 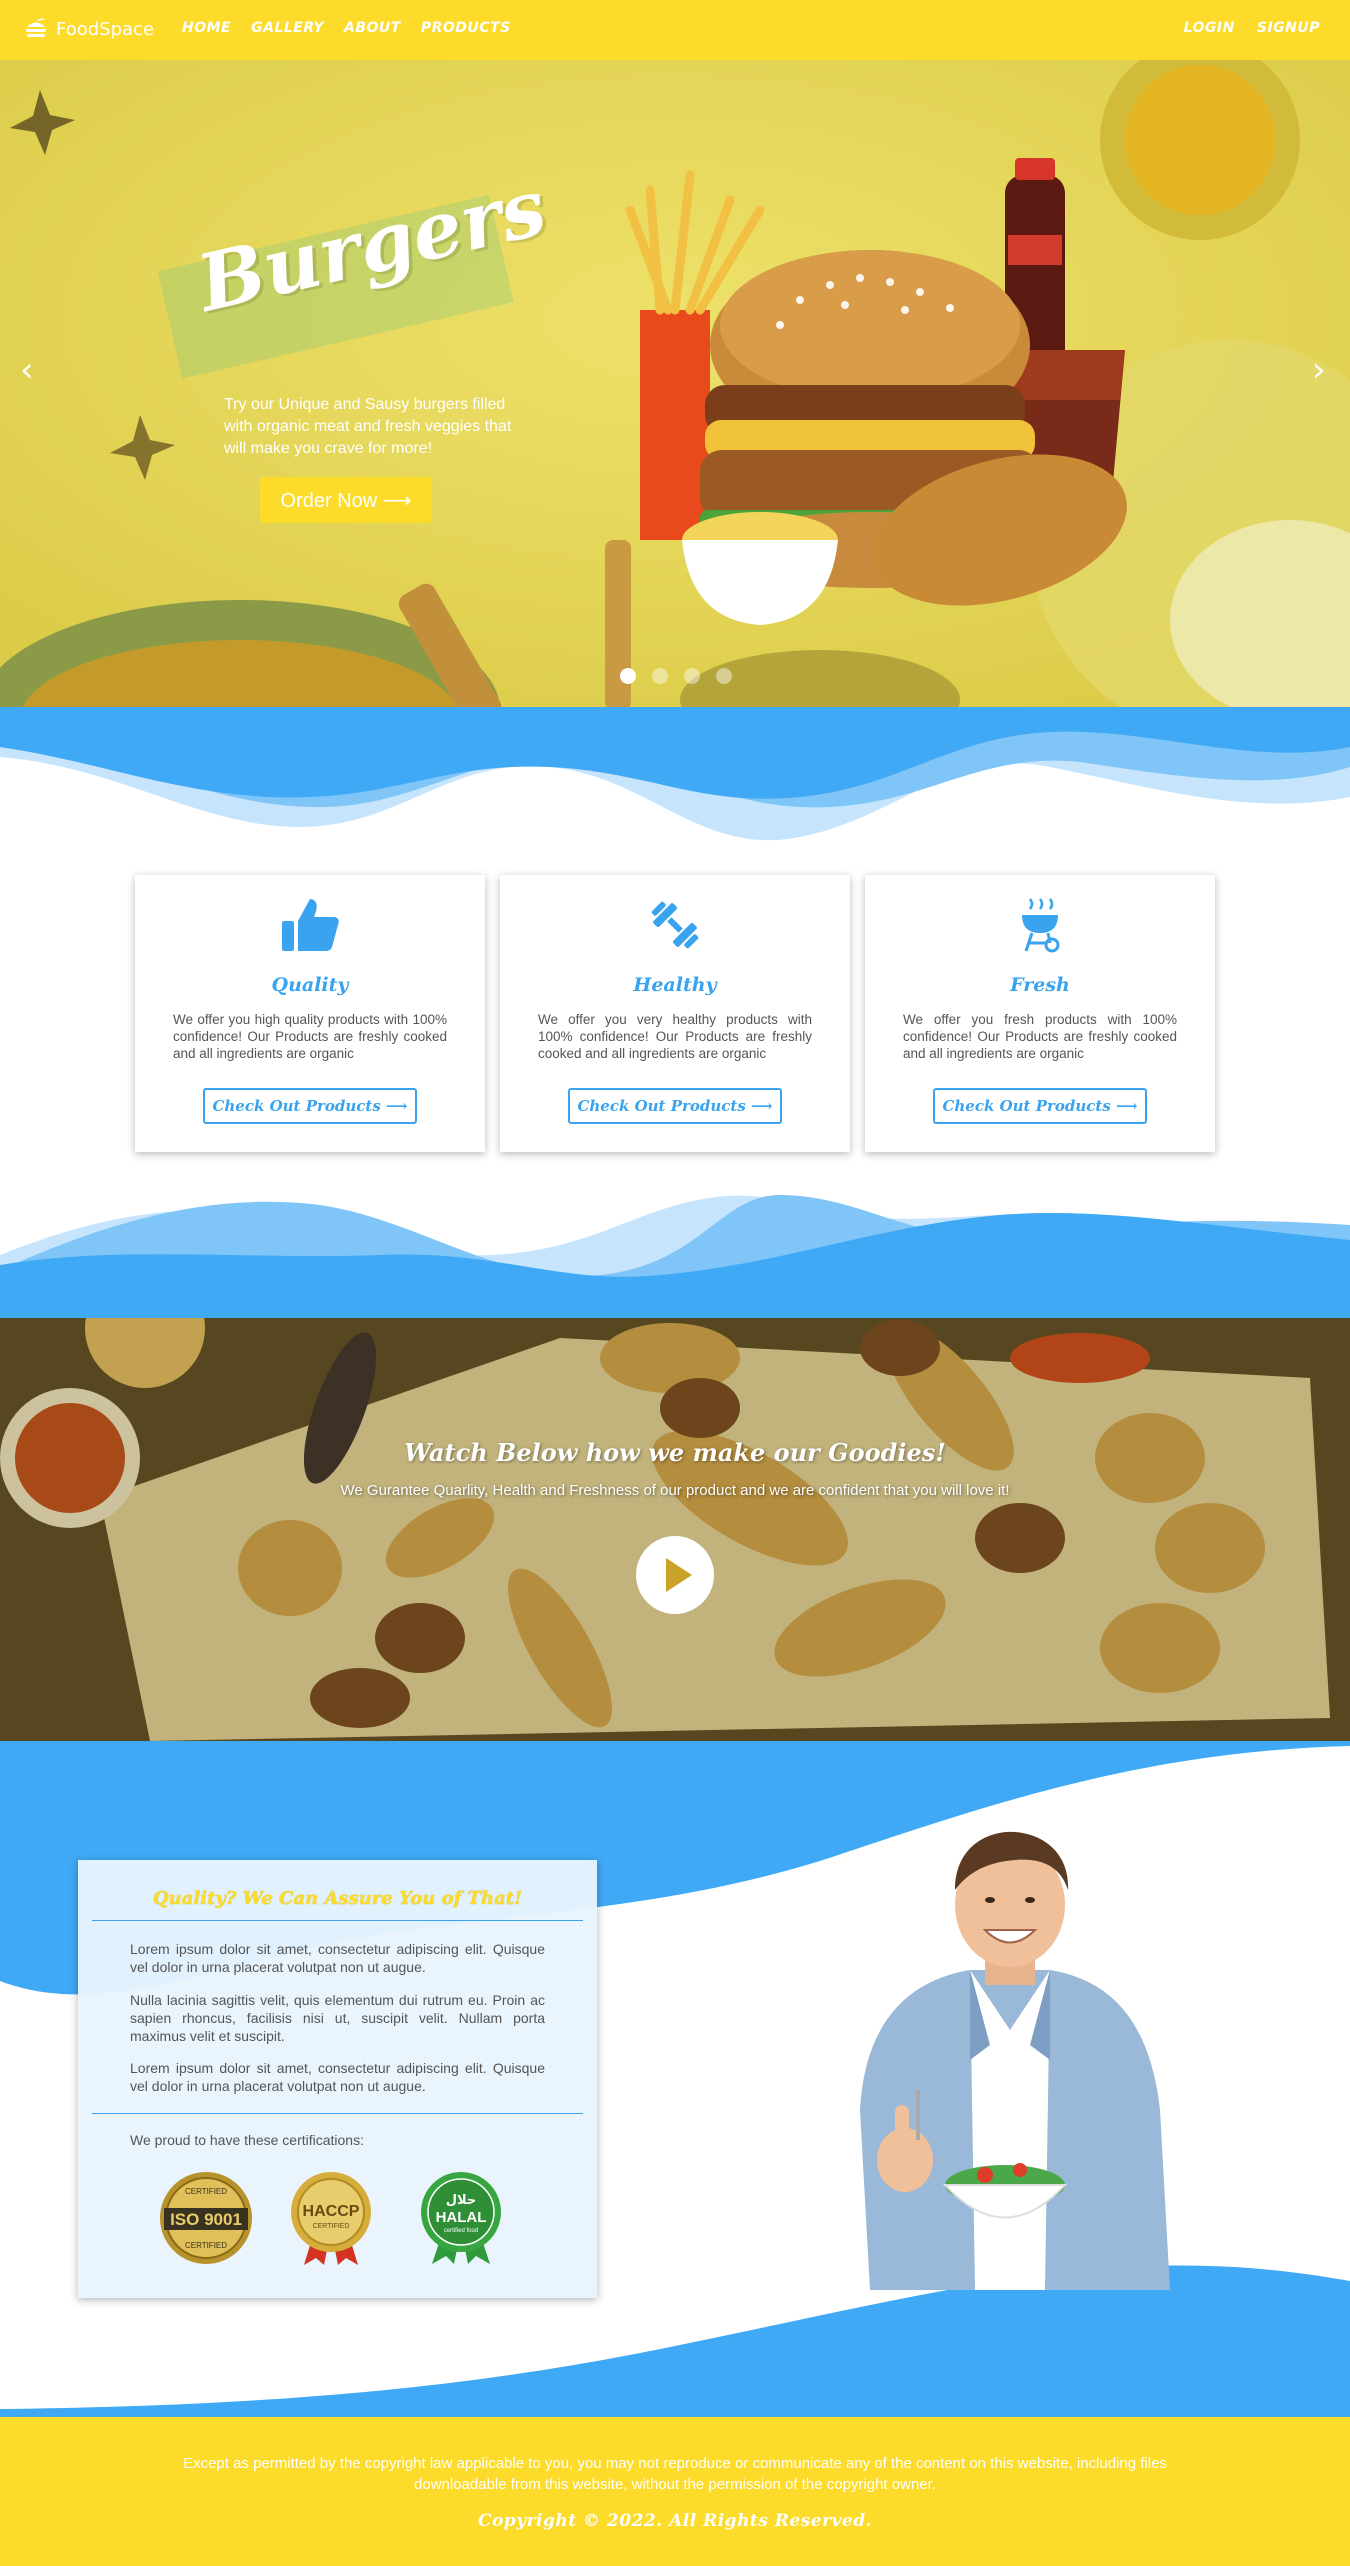 I want to click on wave-divider-top, so click(x=675, y=774).